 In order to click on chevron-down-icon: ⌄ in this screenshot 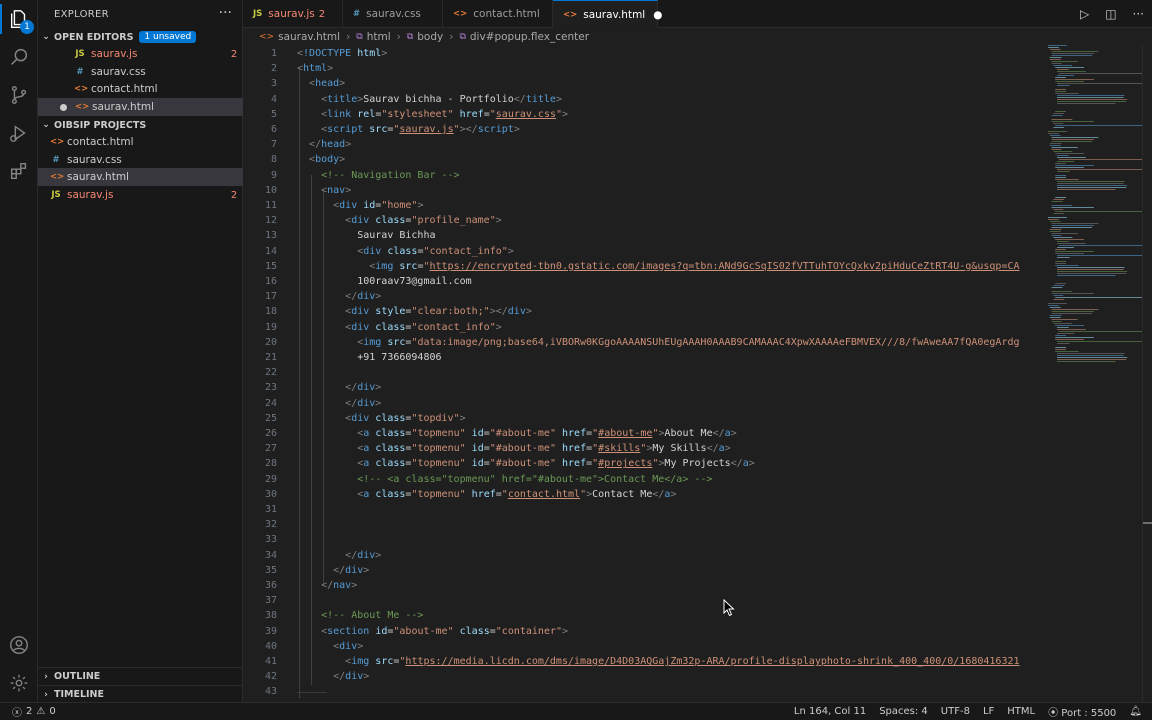, I will do `click(46, 125)`.